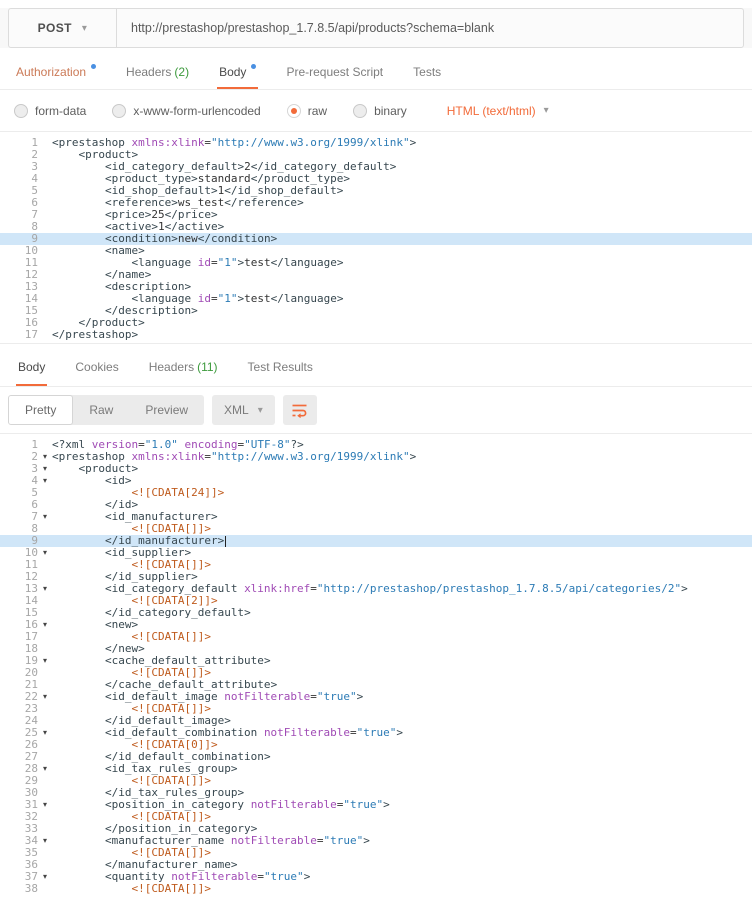  I want to click on code-line: 19 ▾ <cache_default_attribute>, so click(376, 661).